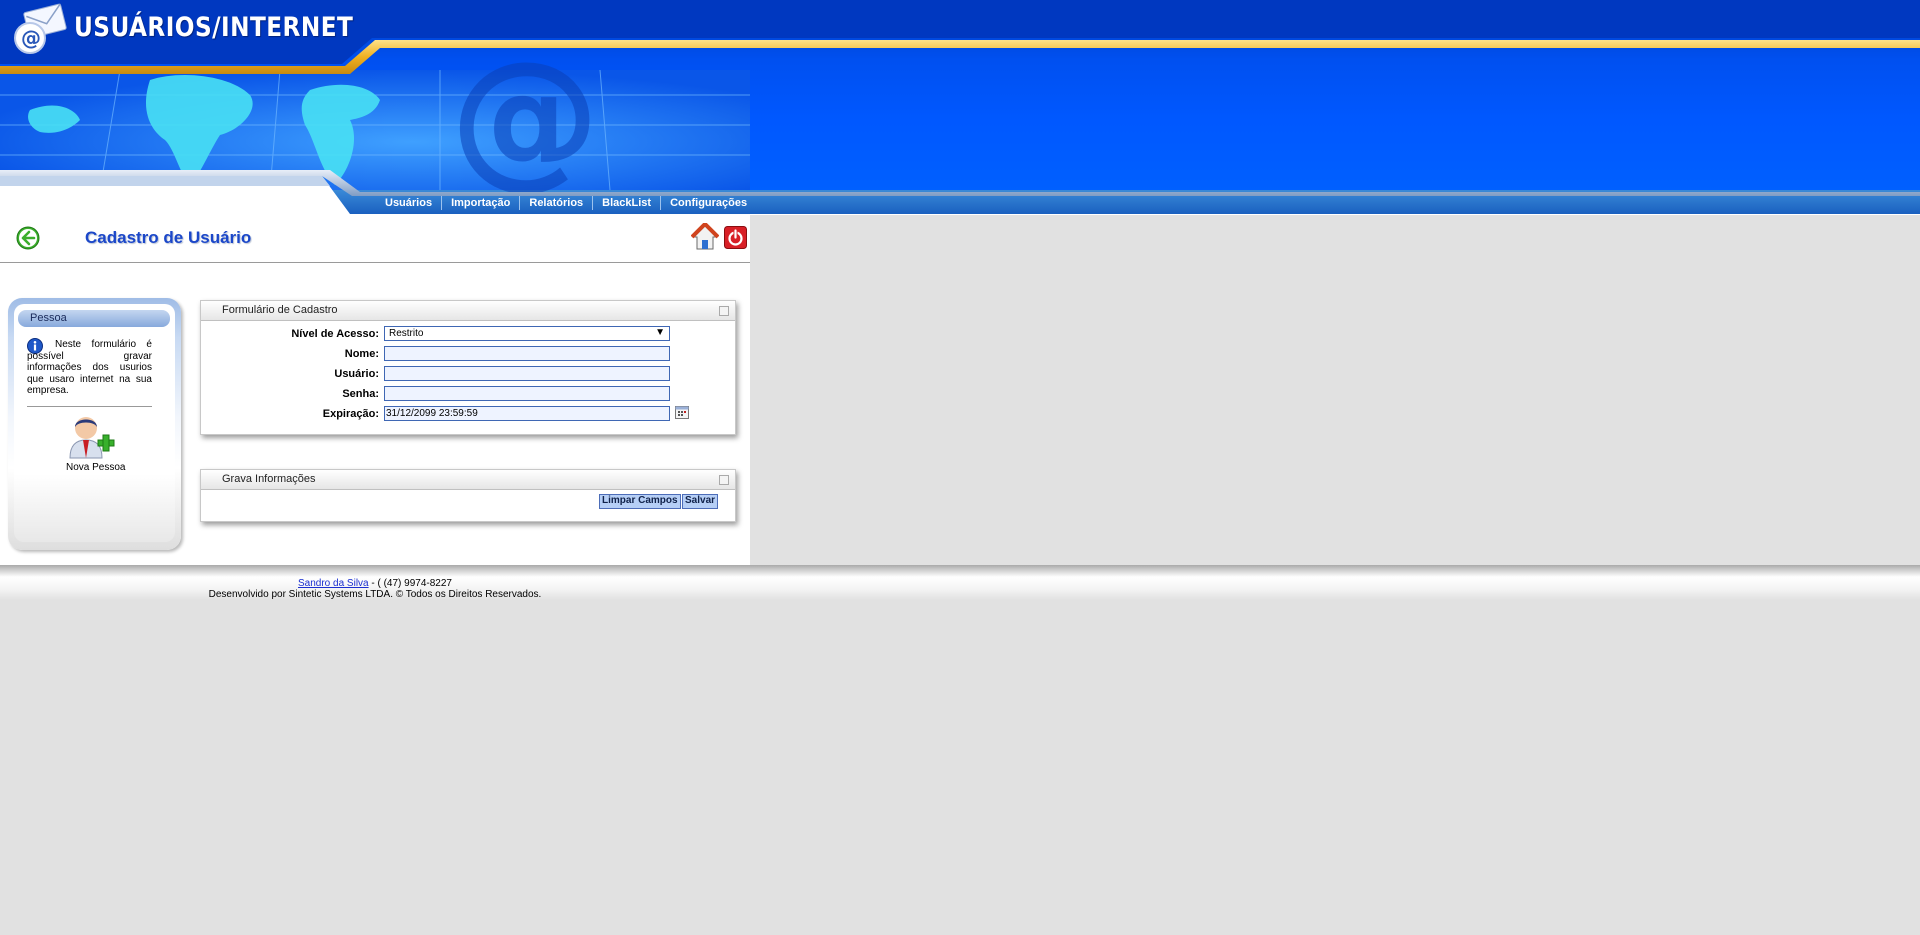 Image resolution: width=1920 pixels, height=935 pixels. What do you see at coordinates (335, 334) in the screenshot?
I see `access-level-label: Nível de Acesso:` at bounding box center [335, 334].